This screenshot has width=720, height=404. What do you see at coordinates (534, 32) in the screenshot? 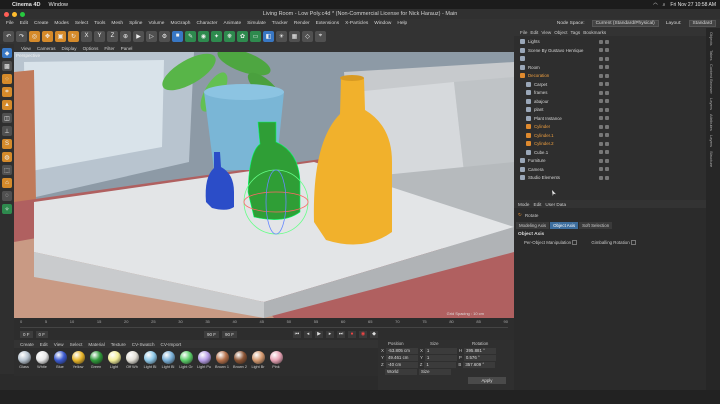
I see `obj-menu-edit: Edit` at bounding box center [534, 32].